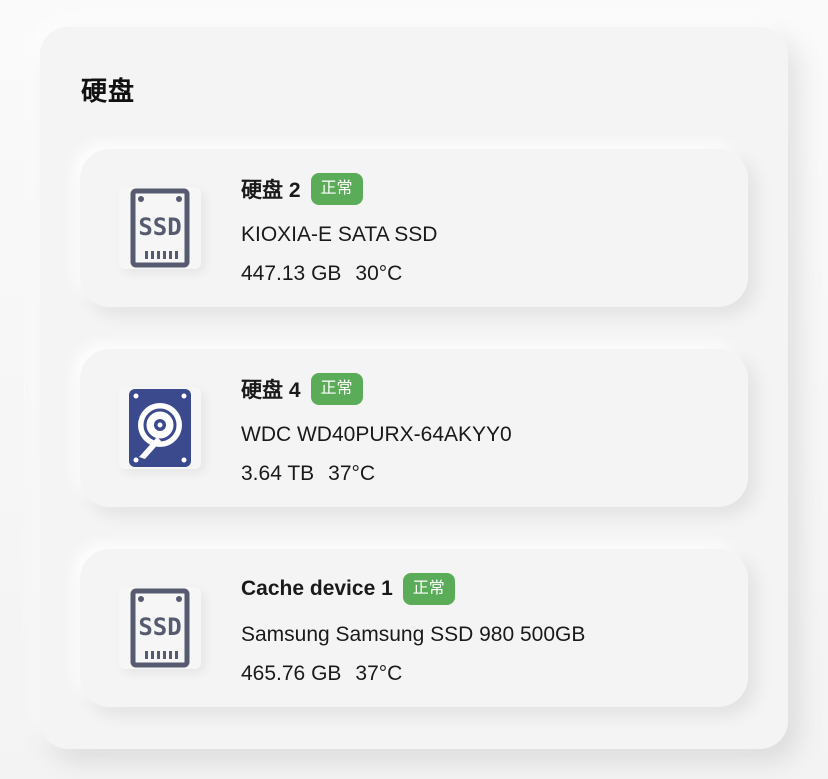 The height and width of the screenshot is (779, 828). I want to click on disk-meta: 3.64 TB 37°C, so click(308, 474).